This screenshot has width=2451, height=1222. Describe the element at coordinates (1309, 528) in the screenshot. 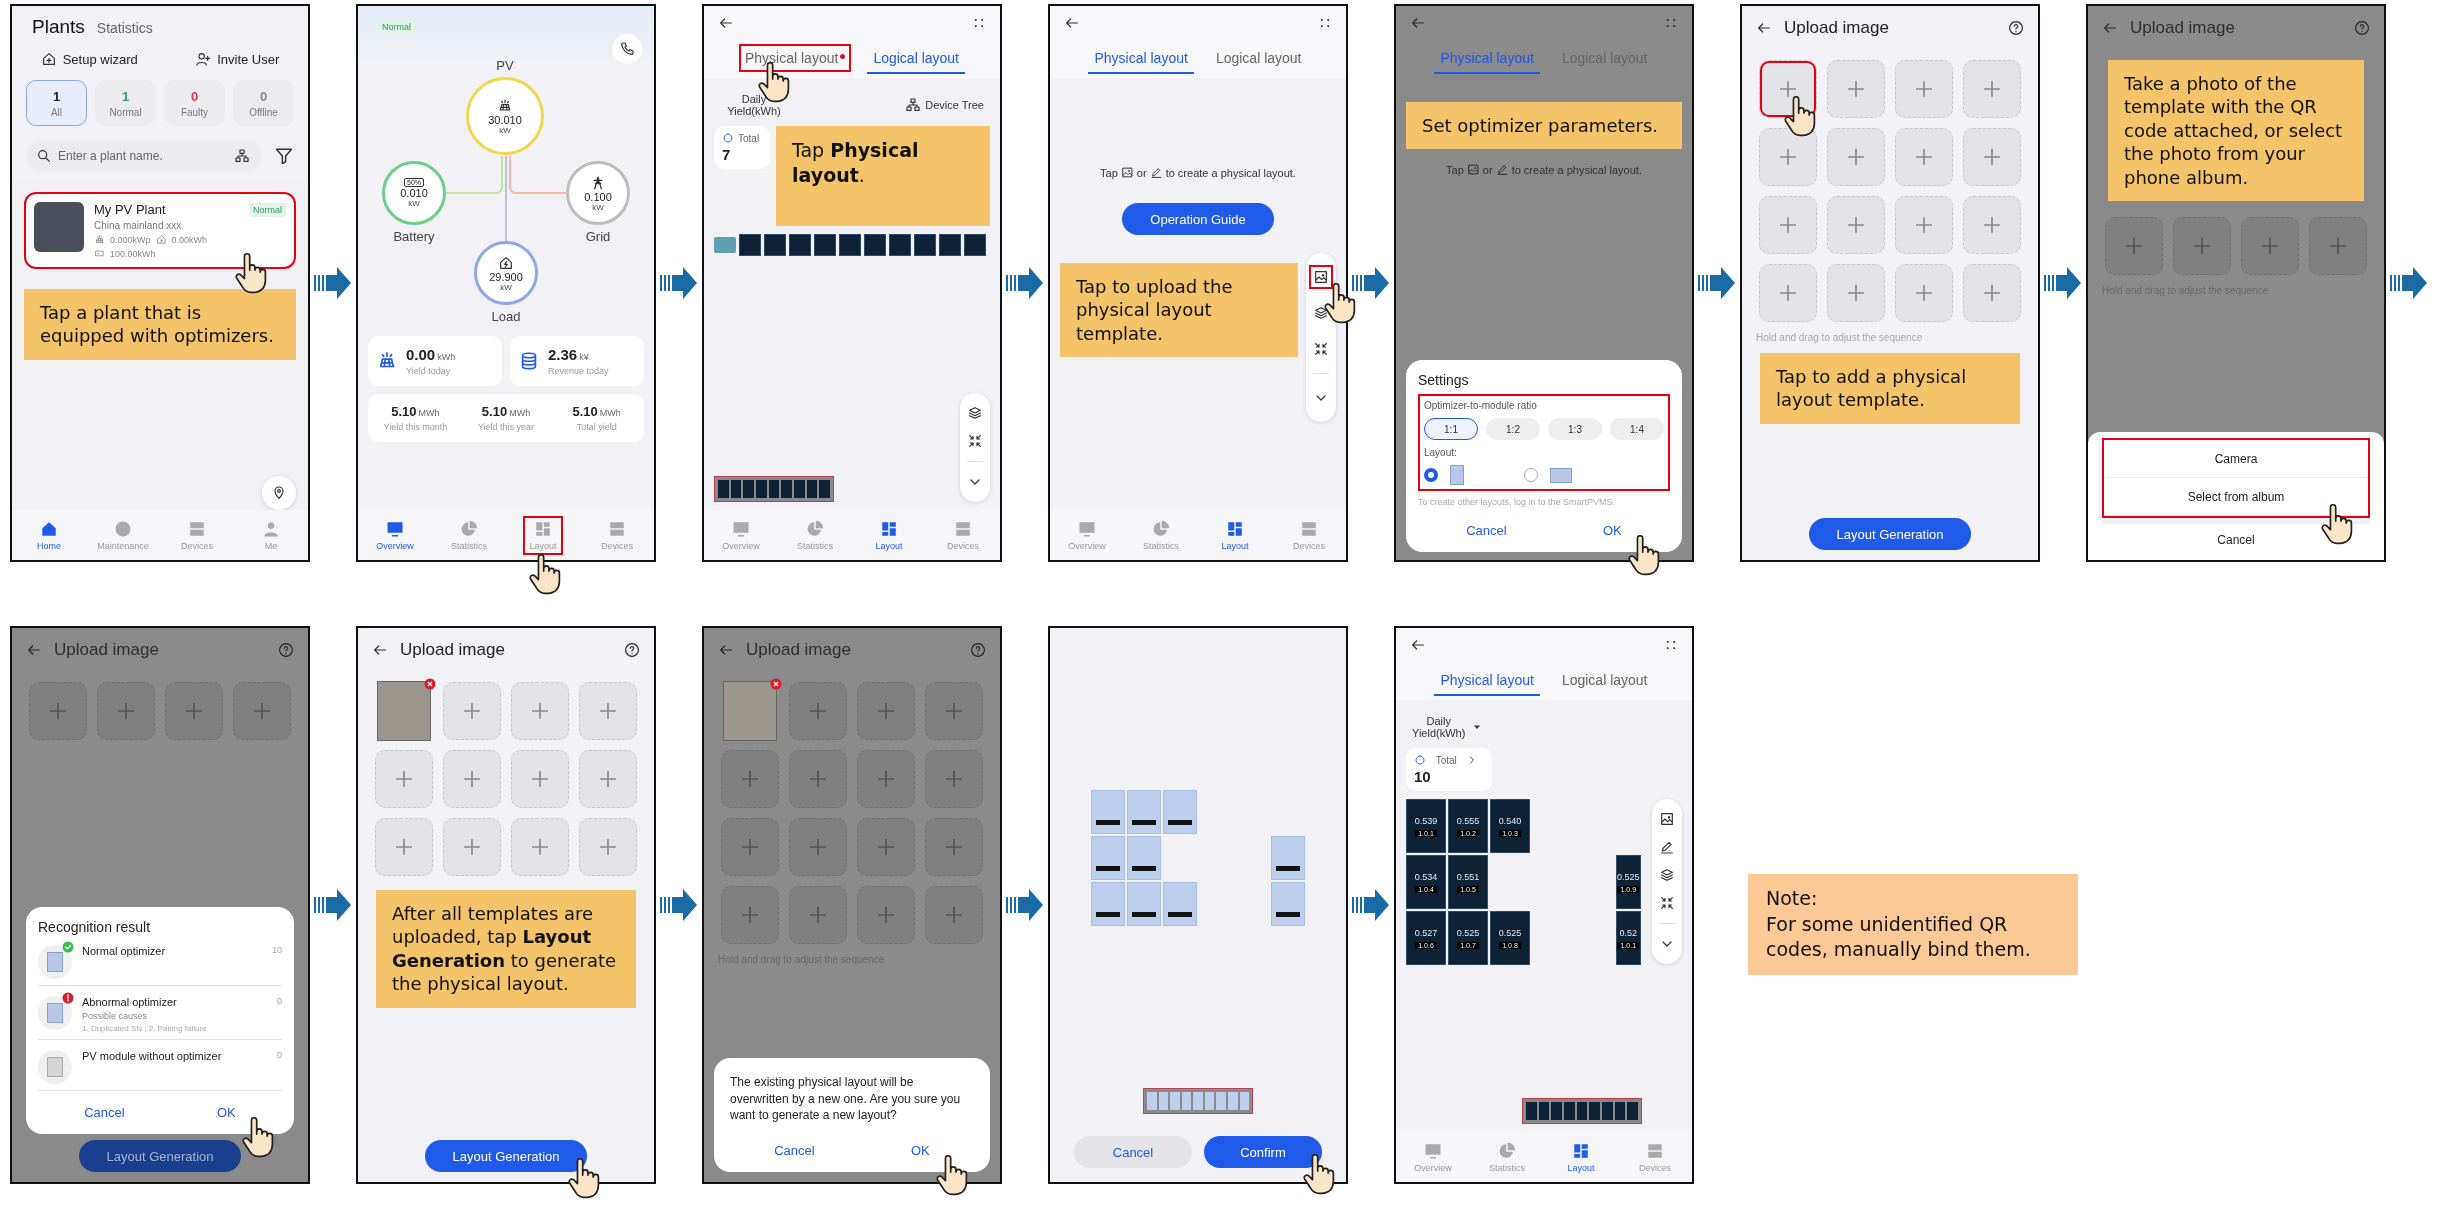

I see `server-icon` at that location.